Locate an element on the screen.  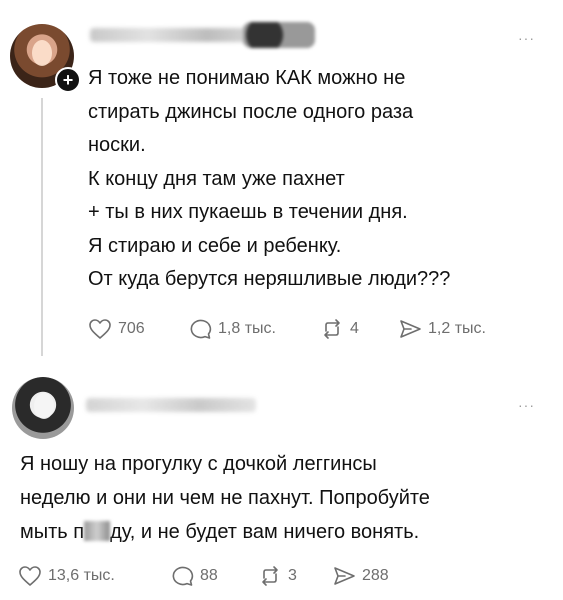
like-button: 13,6 тыс. is located at coordinates (66, 576).